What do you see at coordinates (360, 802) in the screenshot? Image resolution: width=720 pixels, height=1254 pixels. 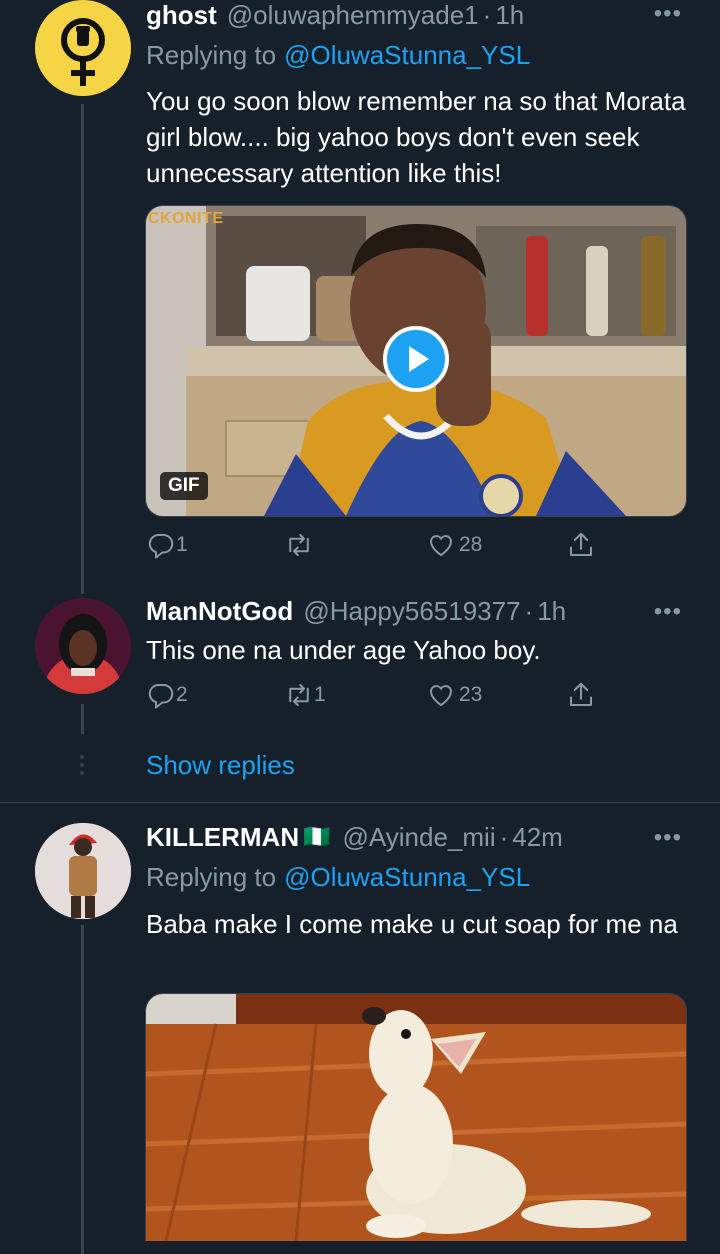 I see `divider` at bounding box center [360, 802].